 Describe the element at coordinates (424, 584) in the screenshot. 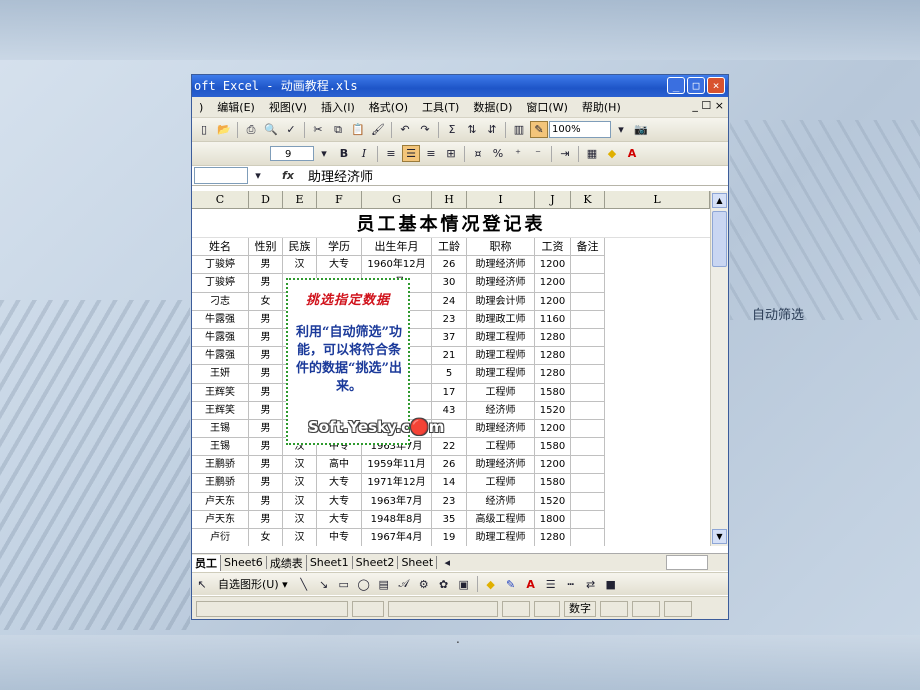

I see `diagram-icon: ⚙` at that location.